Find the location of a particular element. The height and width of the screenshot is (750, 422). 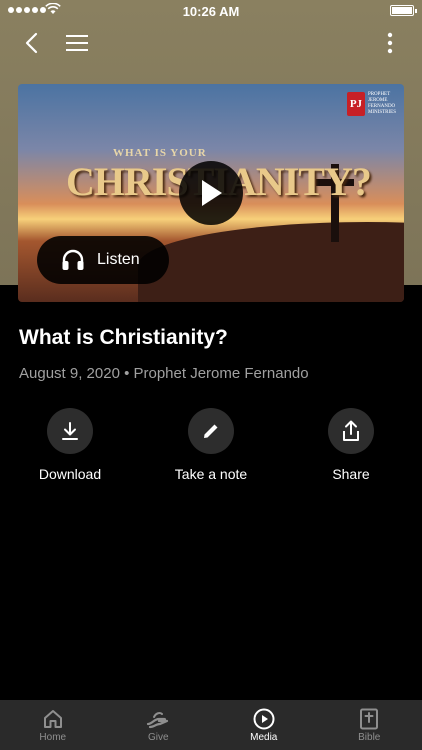

share-label: Share is located at coordinates (351, 474).